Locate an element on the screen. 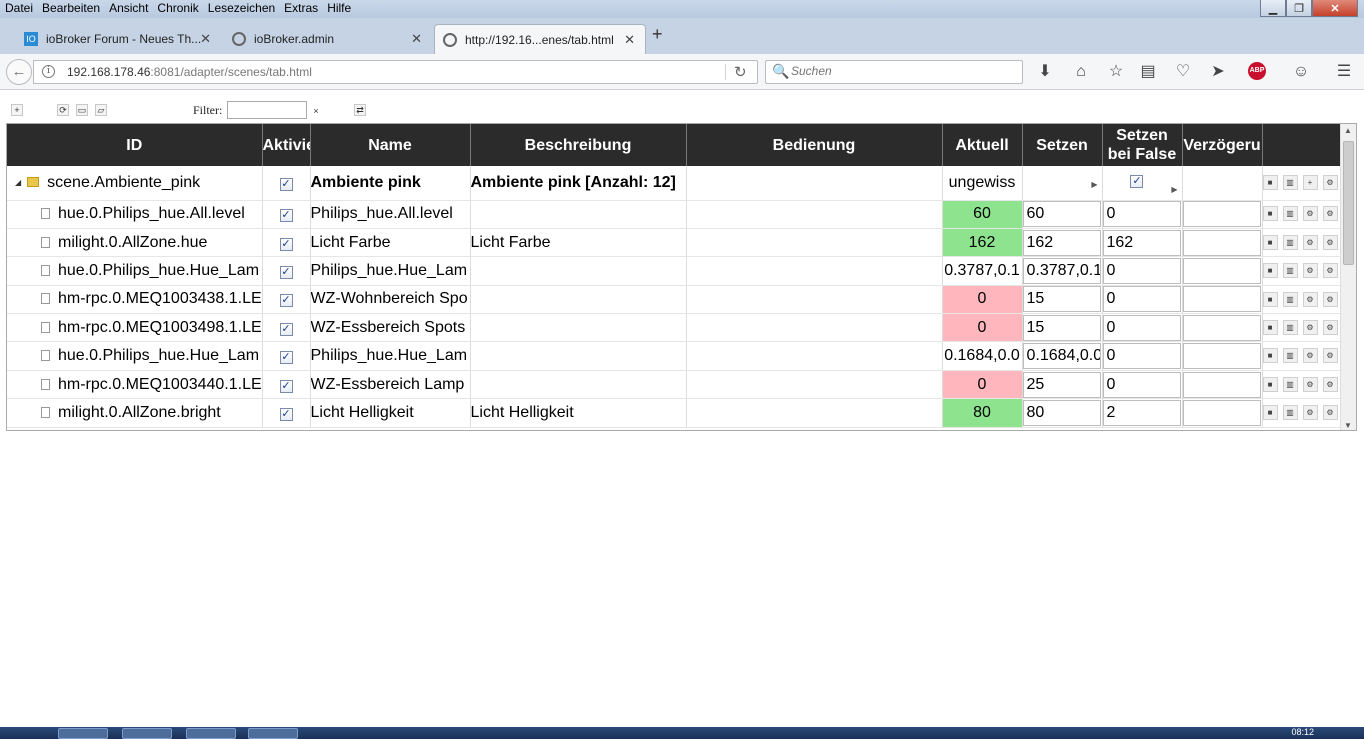 The width and height of the screenshot is (1364, 739). emoji-icon: ☺ is located at coordinates (1301, 72).